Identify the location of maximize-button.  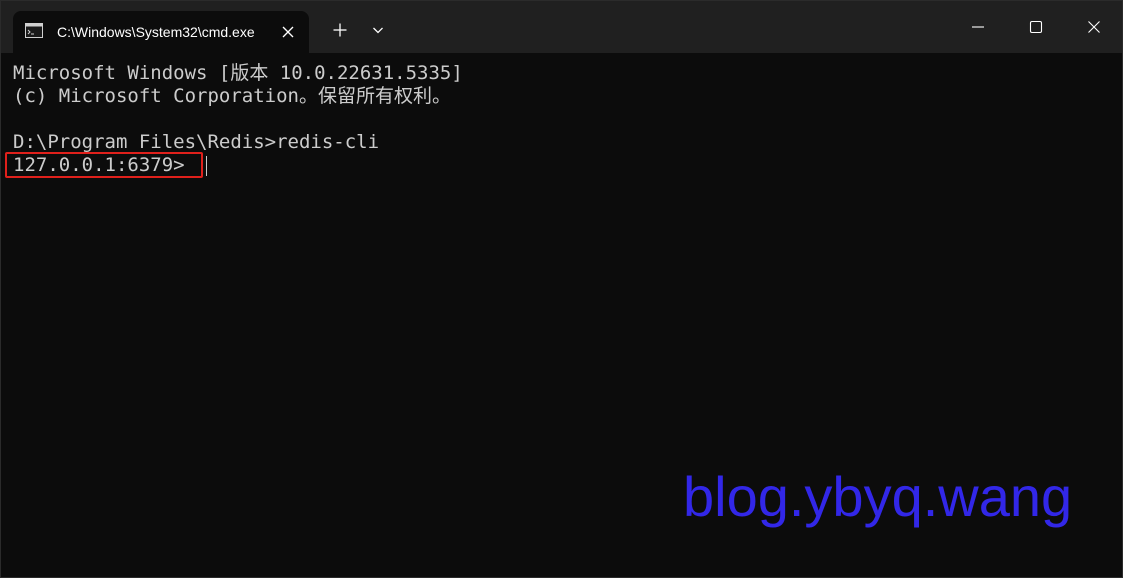
(1036, 27).